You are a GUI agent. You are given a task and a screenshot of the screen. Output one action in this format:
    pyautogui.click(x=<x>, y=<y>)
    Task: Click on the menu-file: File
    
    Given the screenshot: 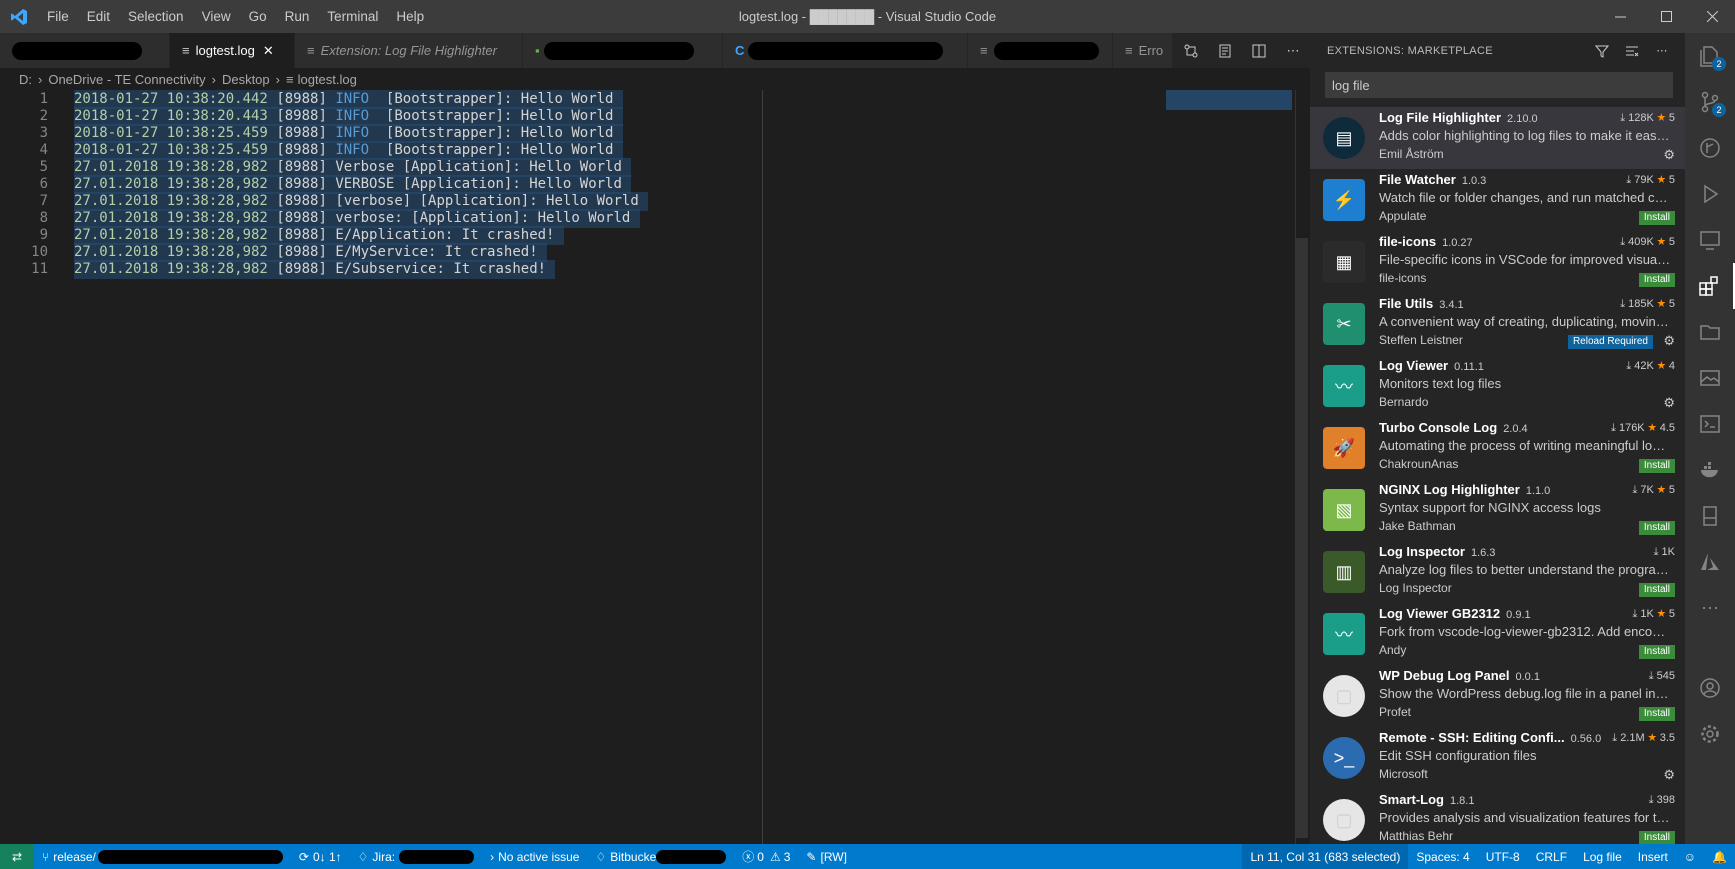 What is the action you would take?
    pyautogui.click(x=58, y=16)
    